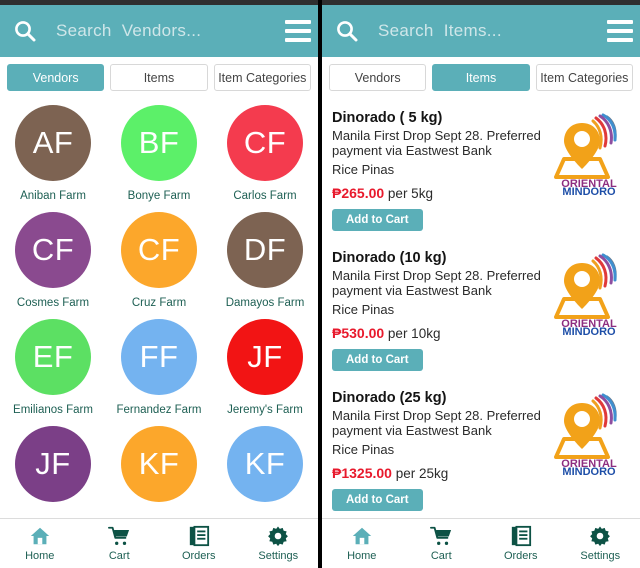 This screenshot has height=568, width=640. What do you see at coordinates (53, 303) in the screenshot?
I see `vendor-name: Cosmes Farm` at bounding box center [53, 303].